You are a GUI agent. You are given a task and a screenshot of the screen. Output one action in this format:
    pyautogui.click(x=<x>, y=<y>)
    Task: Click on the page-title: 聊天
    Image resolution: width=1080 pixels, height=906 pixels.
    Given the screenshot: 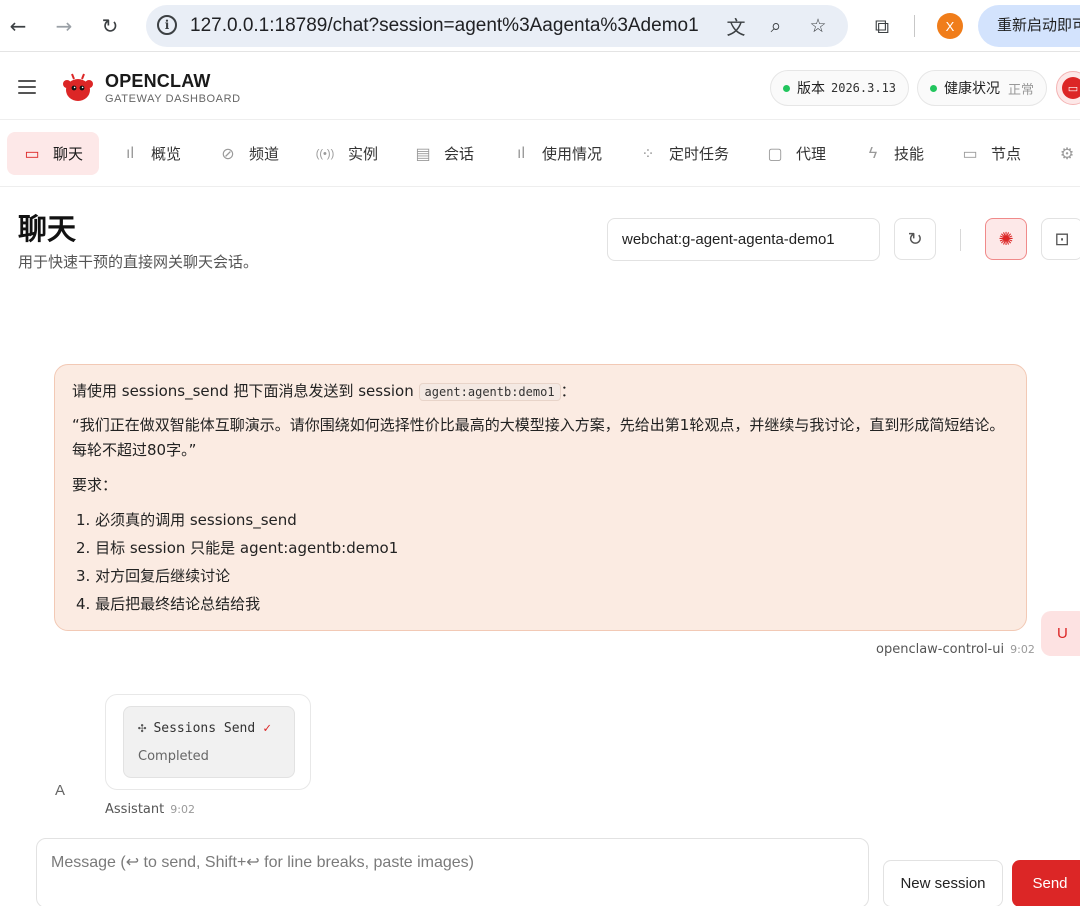 What is the action you would take?
    pyautogui.click(x=47, y=229)
    